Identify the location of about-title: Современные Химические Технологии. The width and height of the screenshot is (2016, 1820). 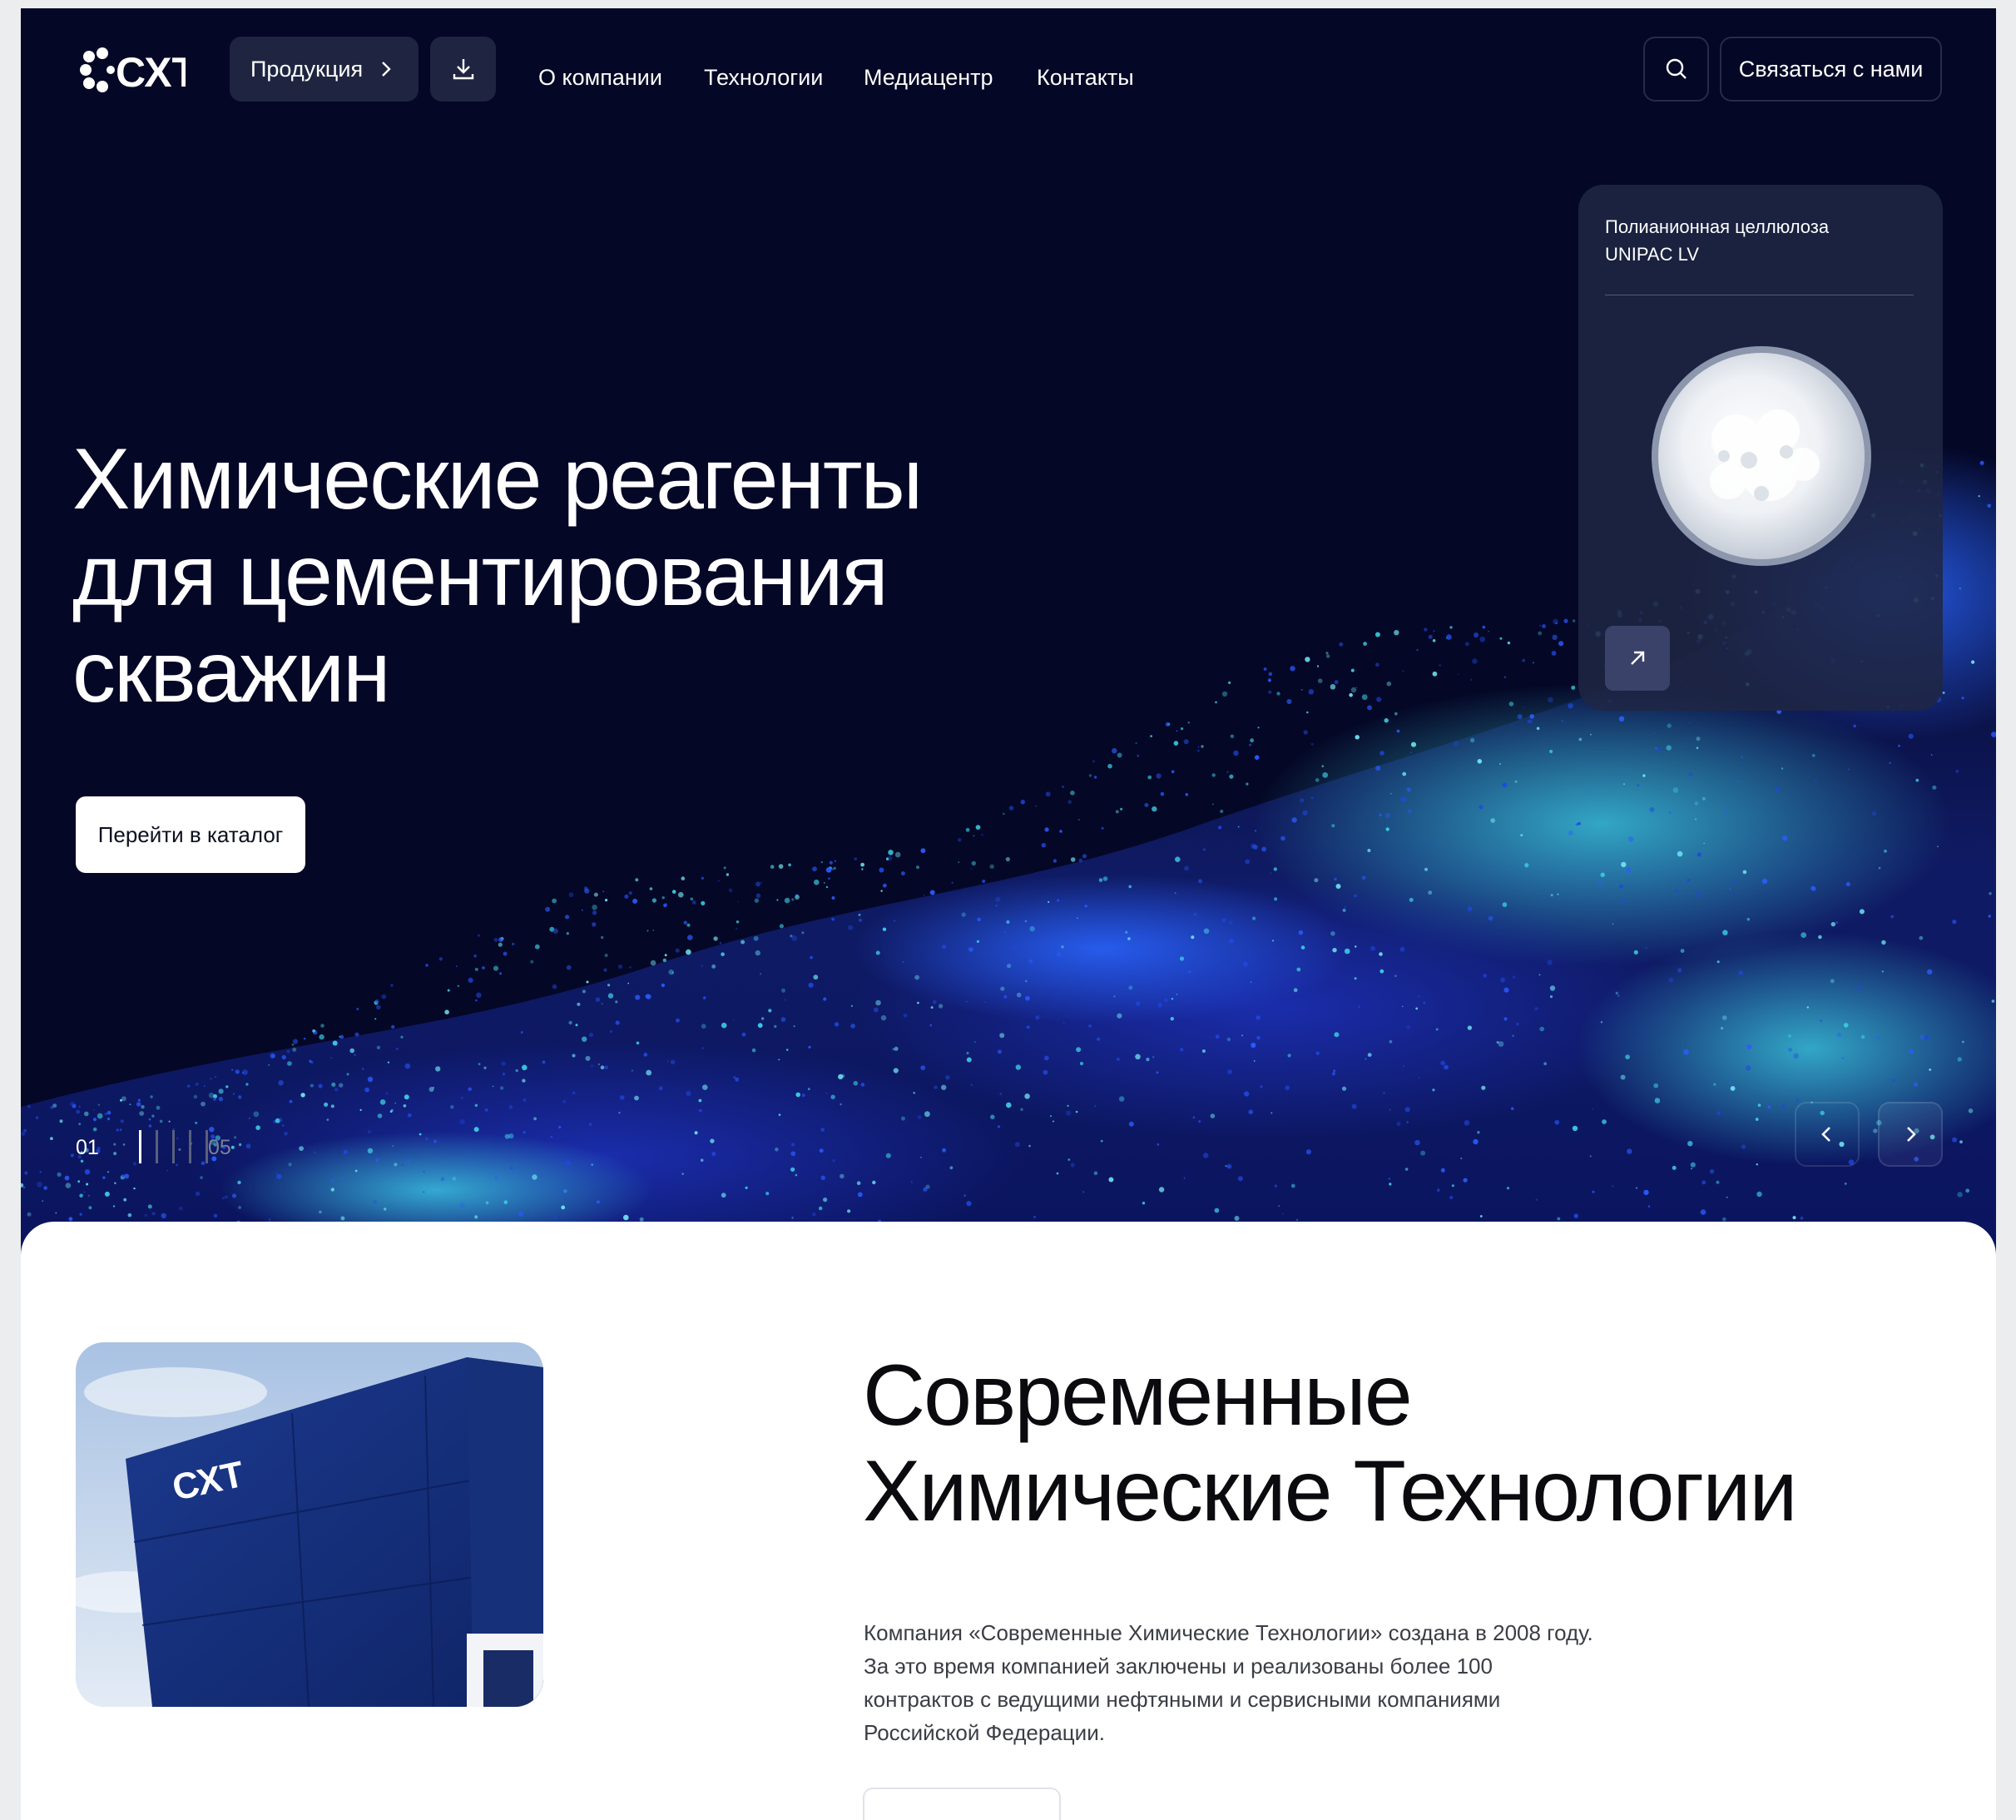
(1330, 1443).